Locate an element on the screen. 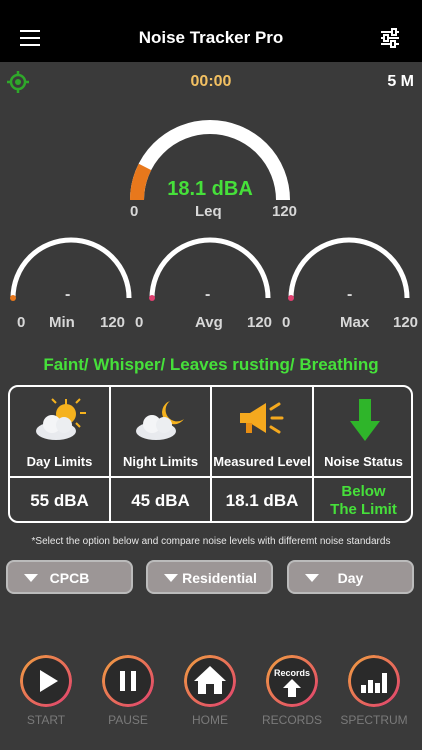  home-icon is located at coordinates (210, 680).